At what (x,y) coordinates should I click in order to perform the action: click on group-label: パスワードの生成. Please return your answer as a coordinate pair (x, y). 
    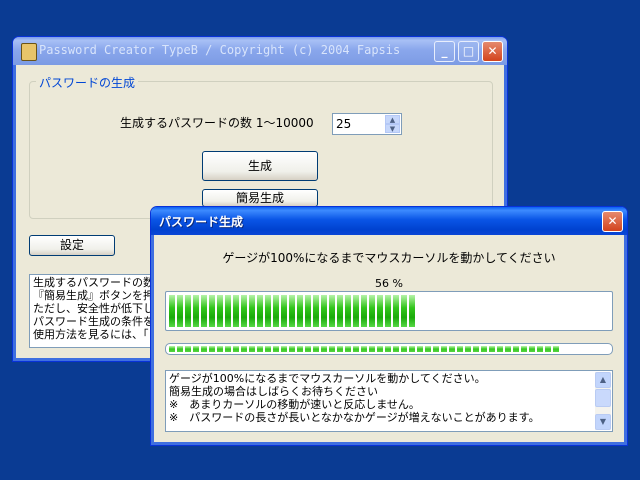
    Looking at the image, I should click on (87, 82).